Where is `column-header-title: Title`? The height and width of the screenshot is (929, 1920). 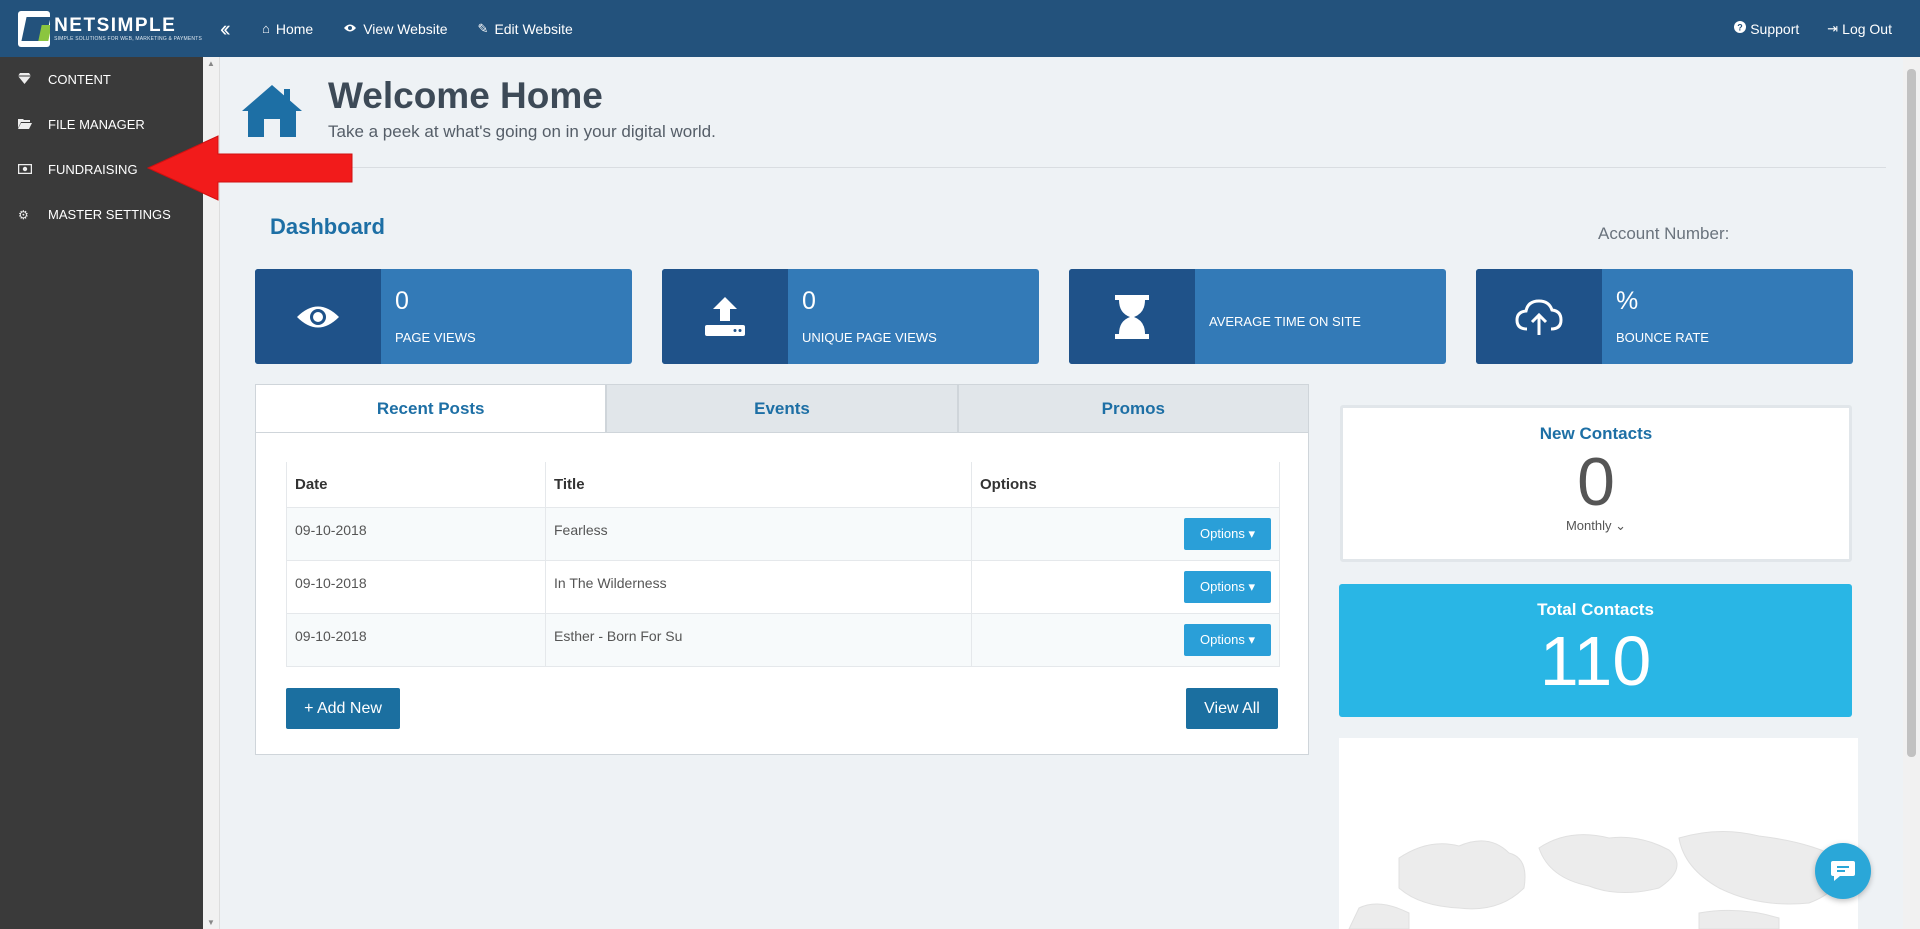
column-header-title: Title is located at coordinates (758, 485).